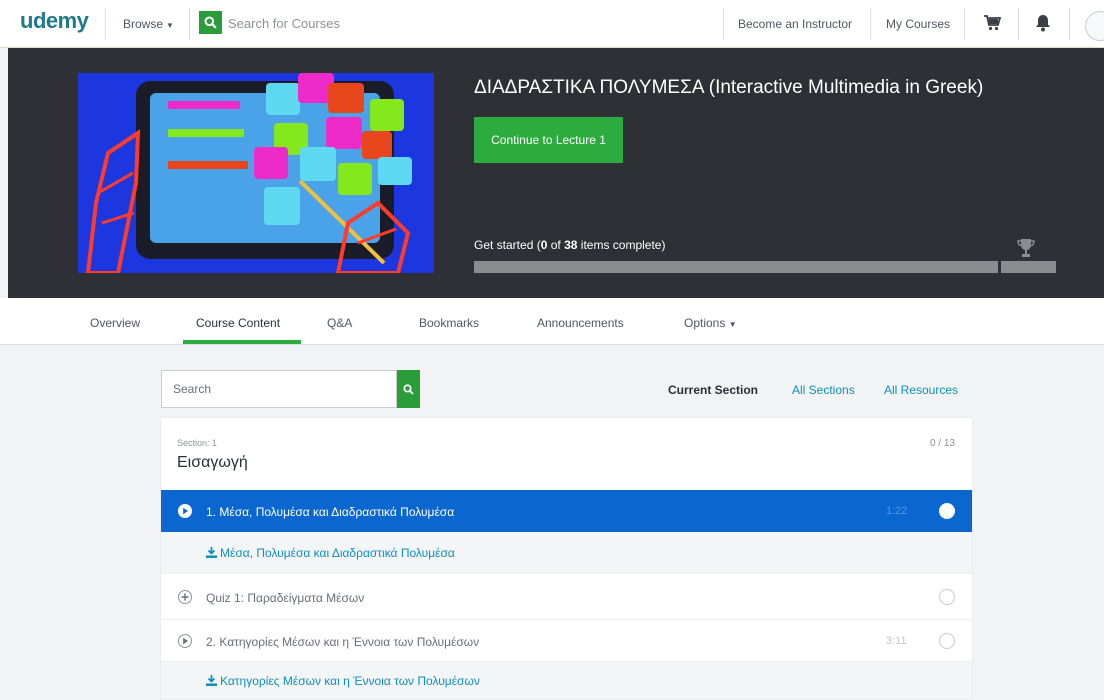  Describe the element at coordinates (992, 25) in the screenshot. I see `cart-icon` at that location.